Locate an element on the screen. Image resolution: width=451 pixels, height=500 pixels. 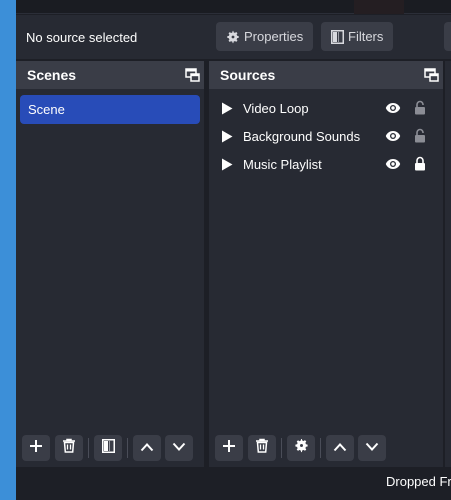
source-list-item: Video Loop is located at coordinates (326, 108).